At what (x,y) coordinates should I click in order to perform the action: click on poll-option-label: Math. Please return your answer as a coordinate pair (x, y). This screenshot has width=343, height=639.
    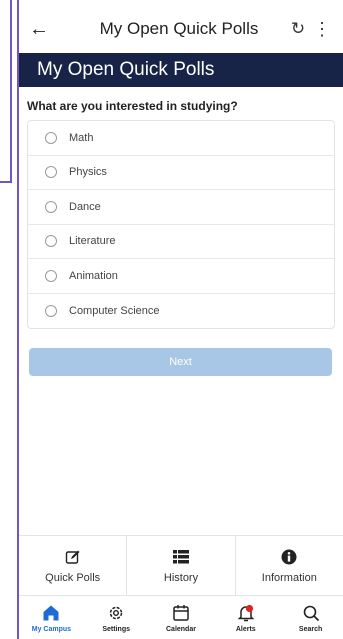
    Looking at the image, I should click on (81, 137).